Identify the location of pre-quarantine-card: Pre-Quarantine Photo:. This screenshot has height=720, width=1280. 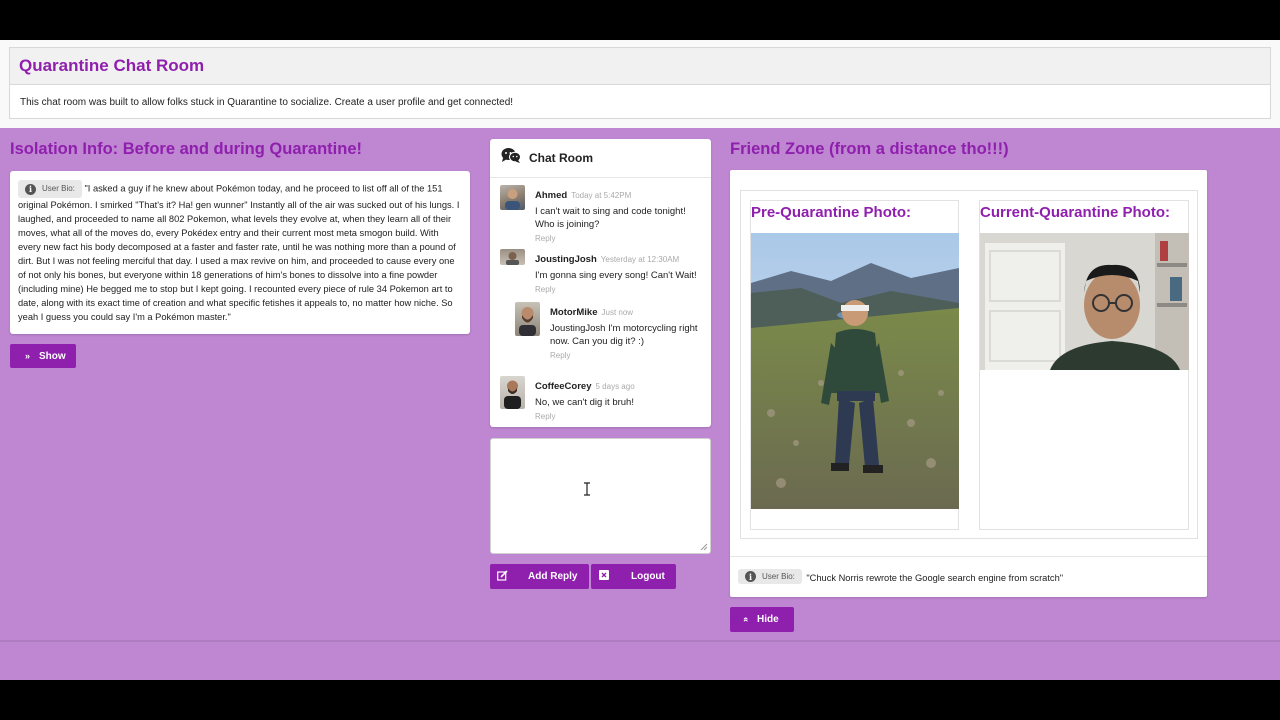
(854, 365).